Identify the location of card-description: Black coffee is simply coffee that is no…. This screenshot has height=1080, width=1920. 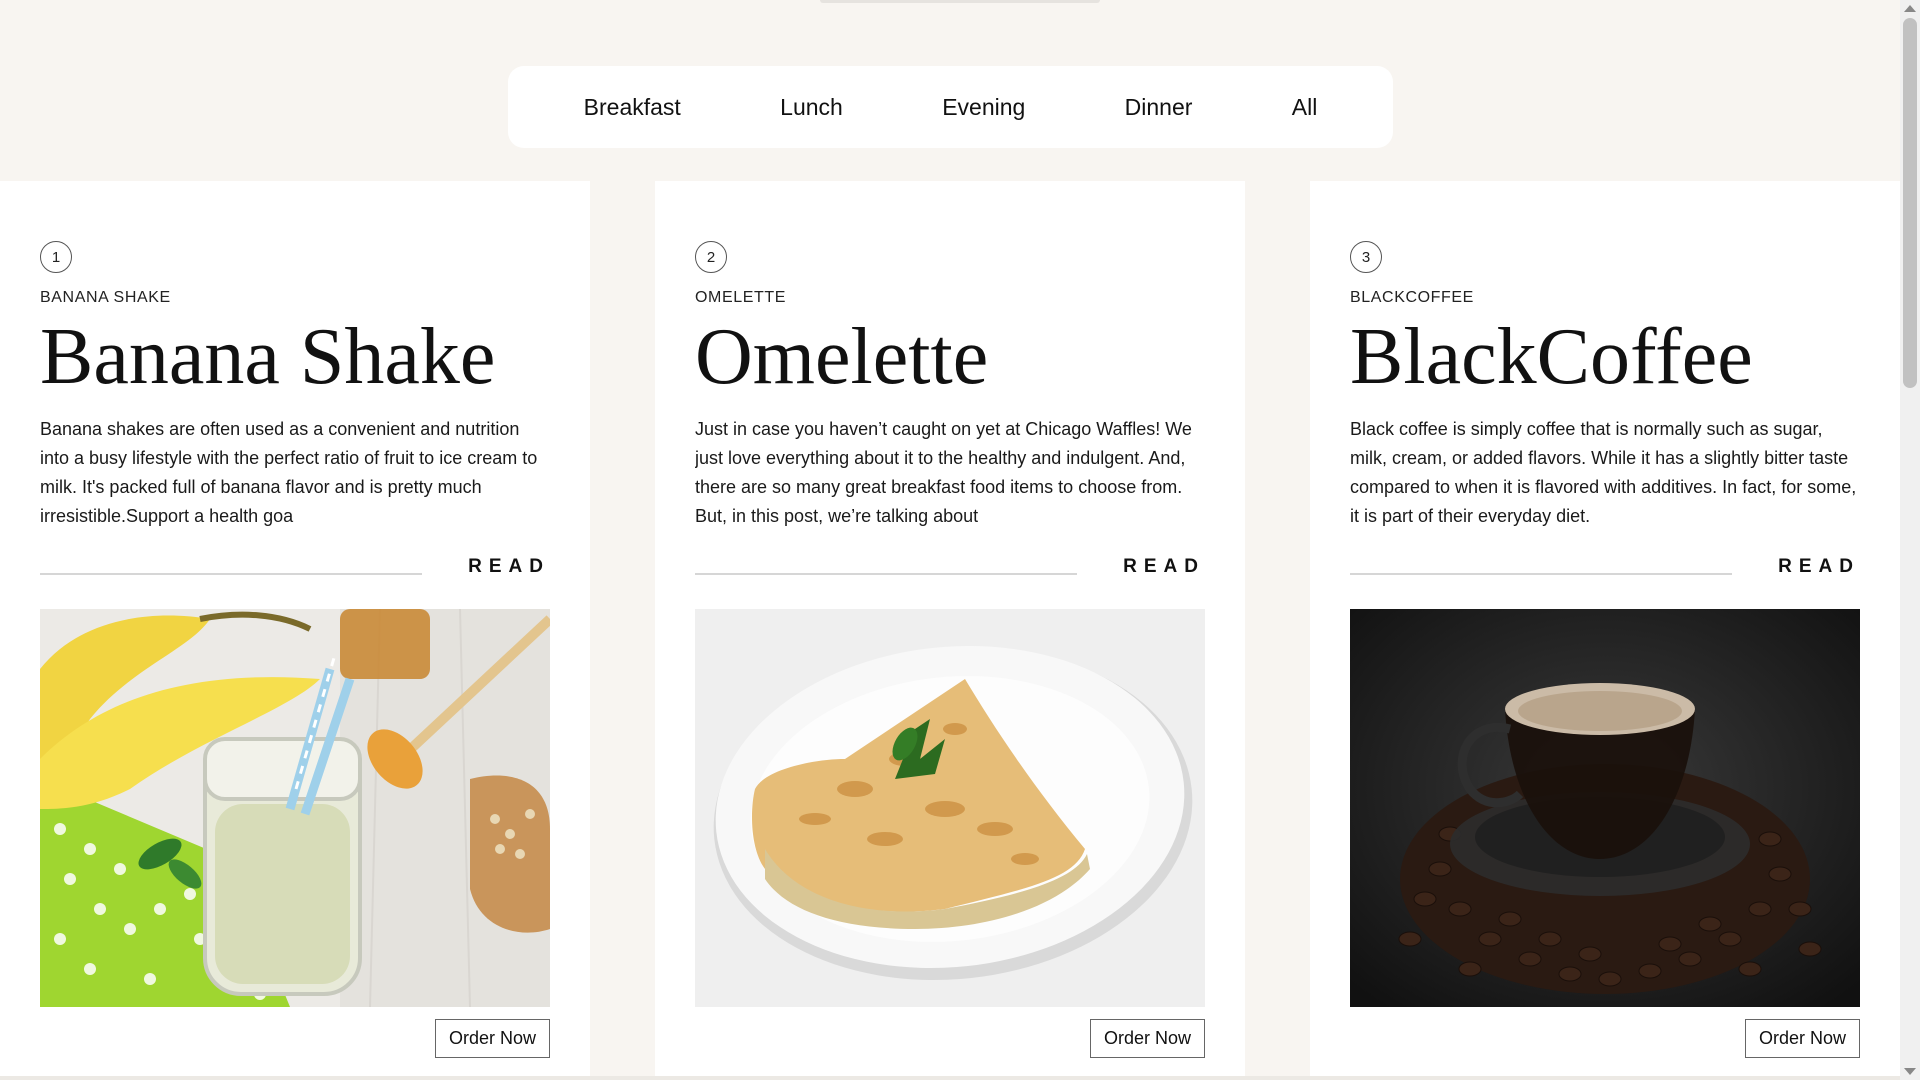
(1603, 472).